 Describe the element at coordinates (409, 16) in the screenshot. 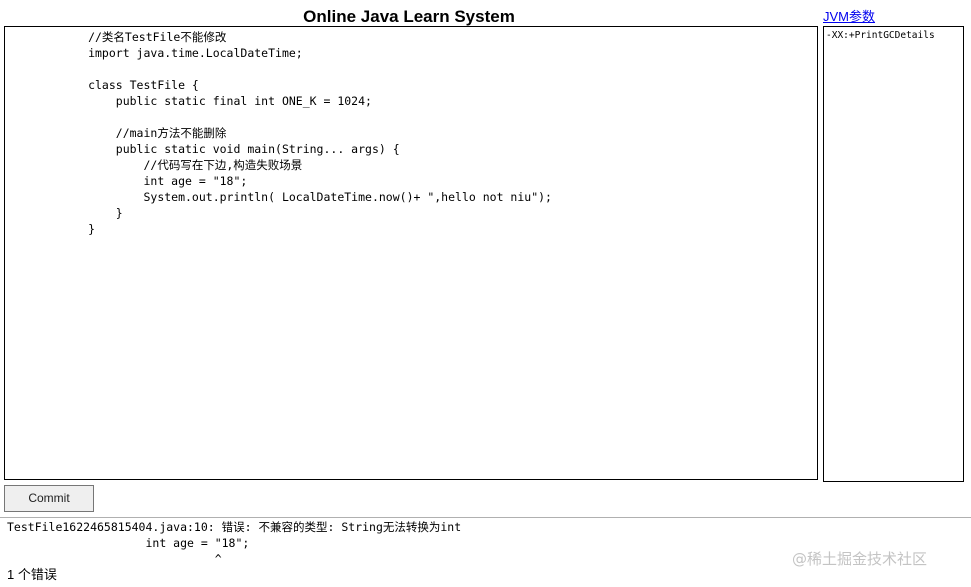

I see `page-title: Online Java Learn System` at that location.